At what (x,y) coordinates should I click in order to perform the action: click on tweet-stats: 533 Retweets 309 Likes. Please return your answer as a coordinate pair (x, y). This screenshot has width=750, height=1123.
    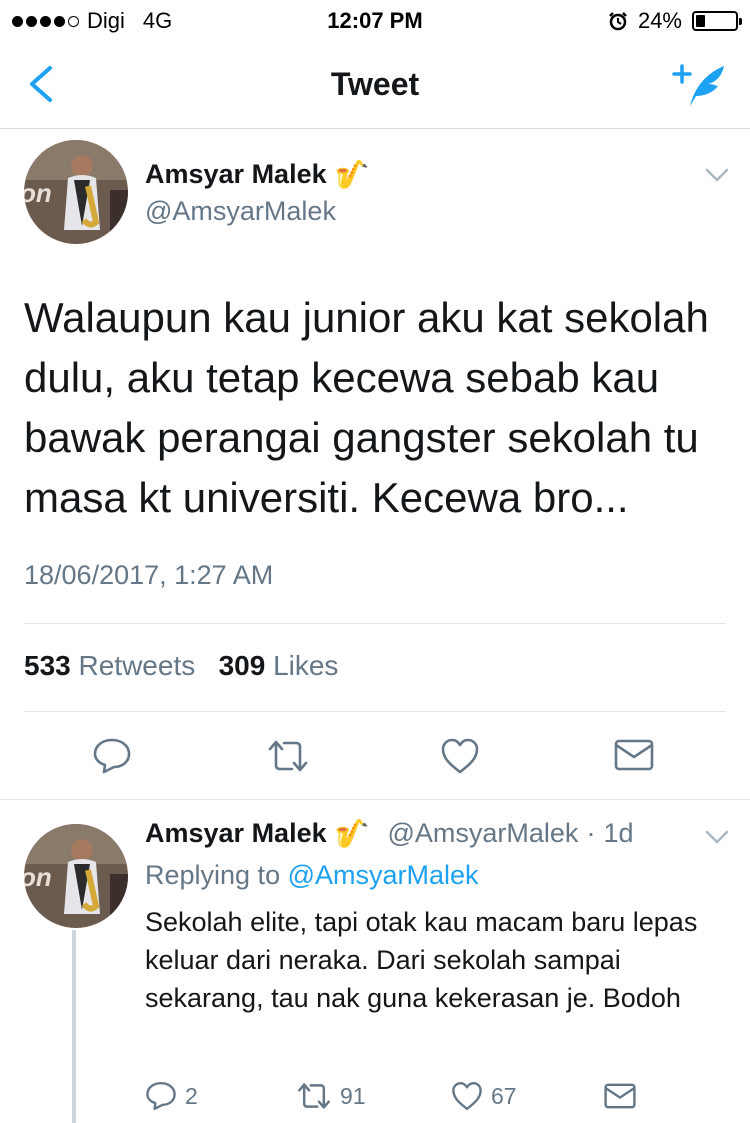
    Looking at the image, I should click on (181, 666).